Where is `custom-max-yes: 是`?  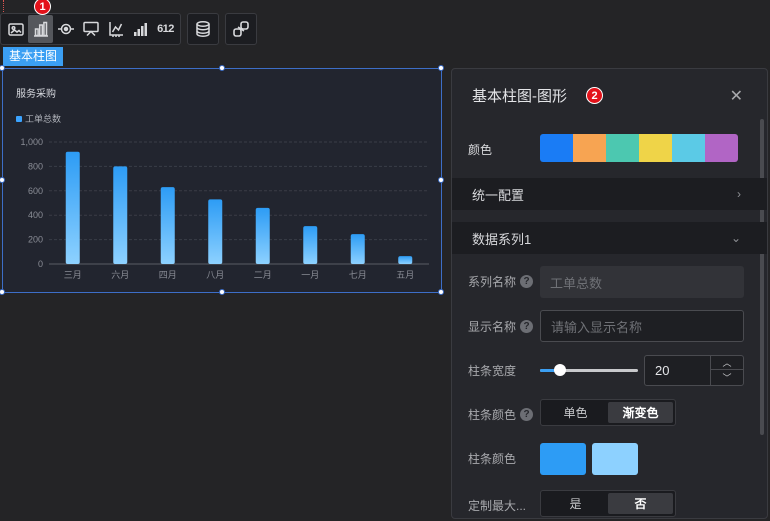 custom-max-yes: 是 is located at coordinates (575, 503).